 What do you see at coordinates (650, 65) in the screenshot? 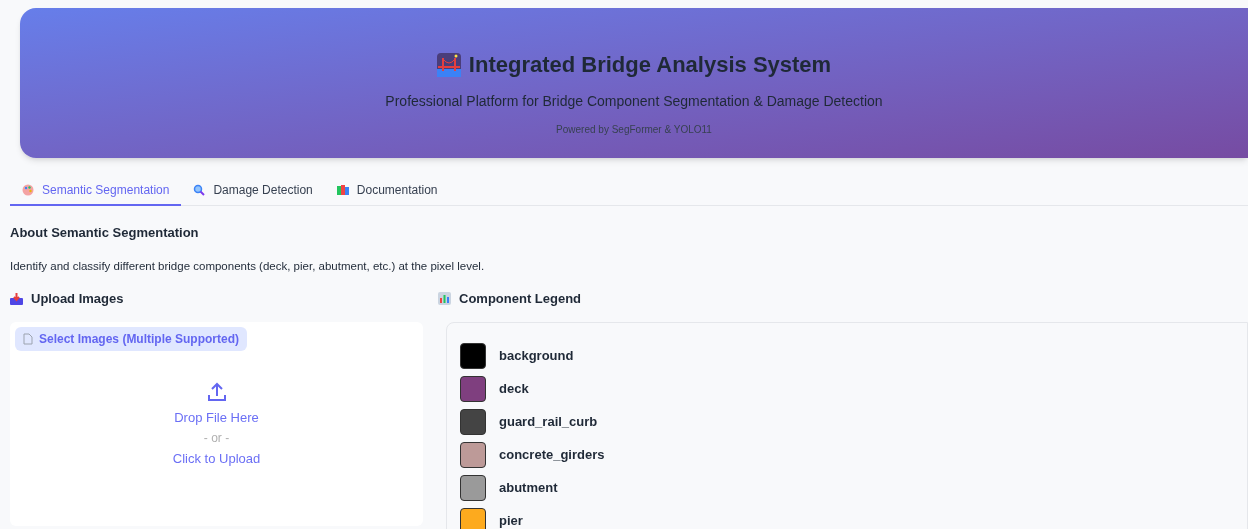
I see `app-title: Integrated Bridge Analysis System` at bounding box center [650, 65].